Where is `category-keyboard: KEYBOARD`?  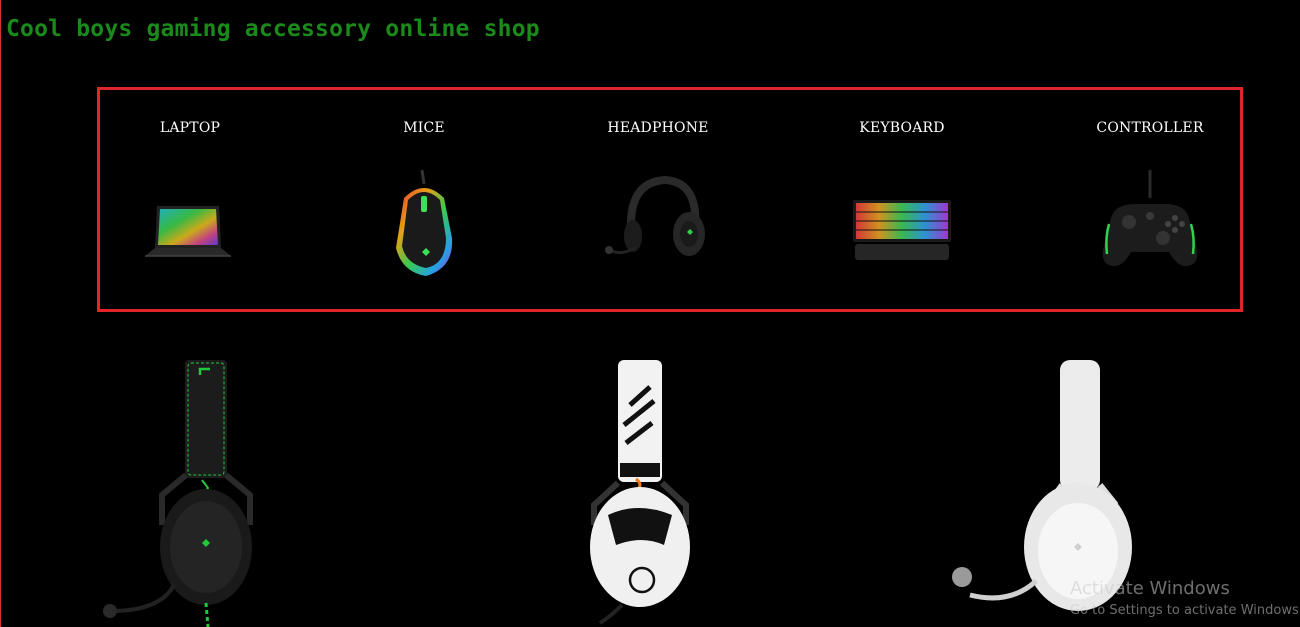
category-keyboard: KEYBOARD is located at coordinates (902, 199).